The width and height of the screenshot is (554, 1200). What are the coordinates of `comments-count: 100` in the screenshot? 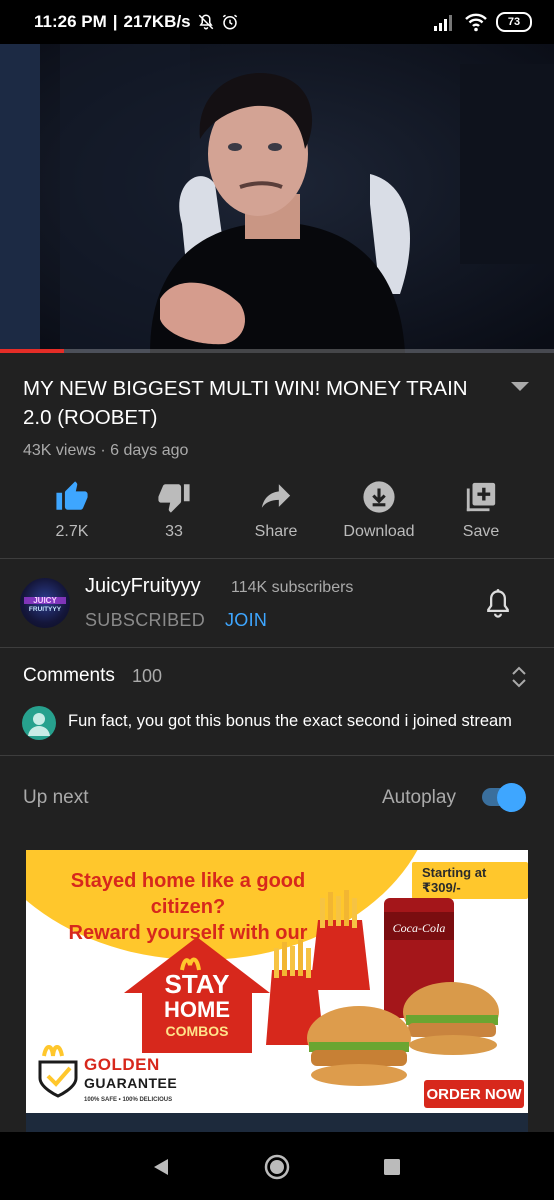 It's located at (147, 676).